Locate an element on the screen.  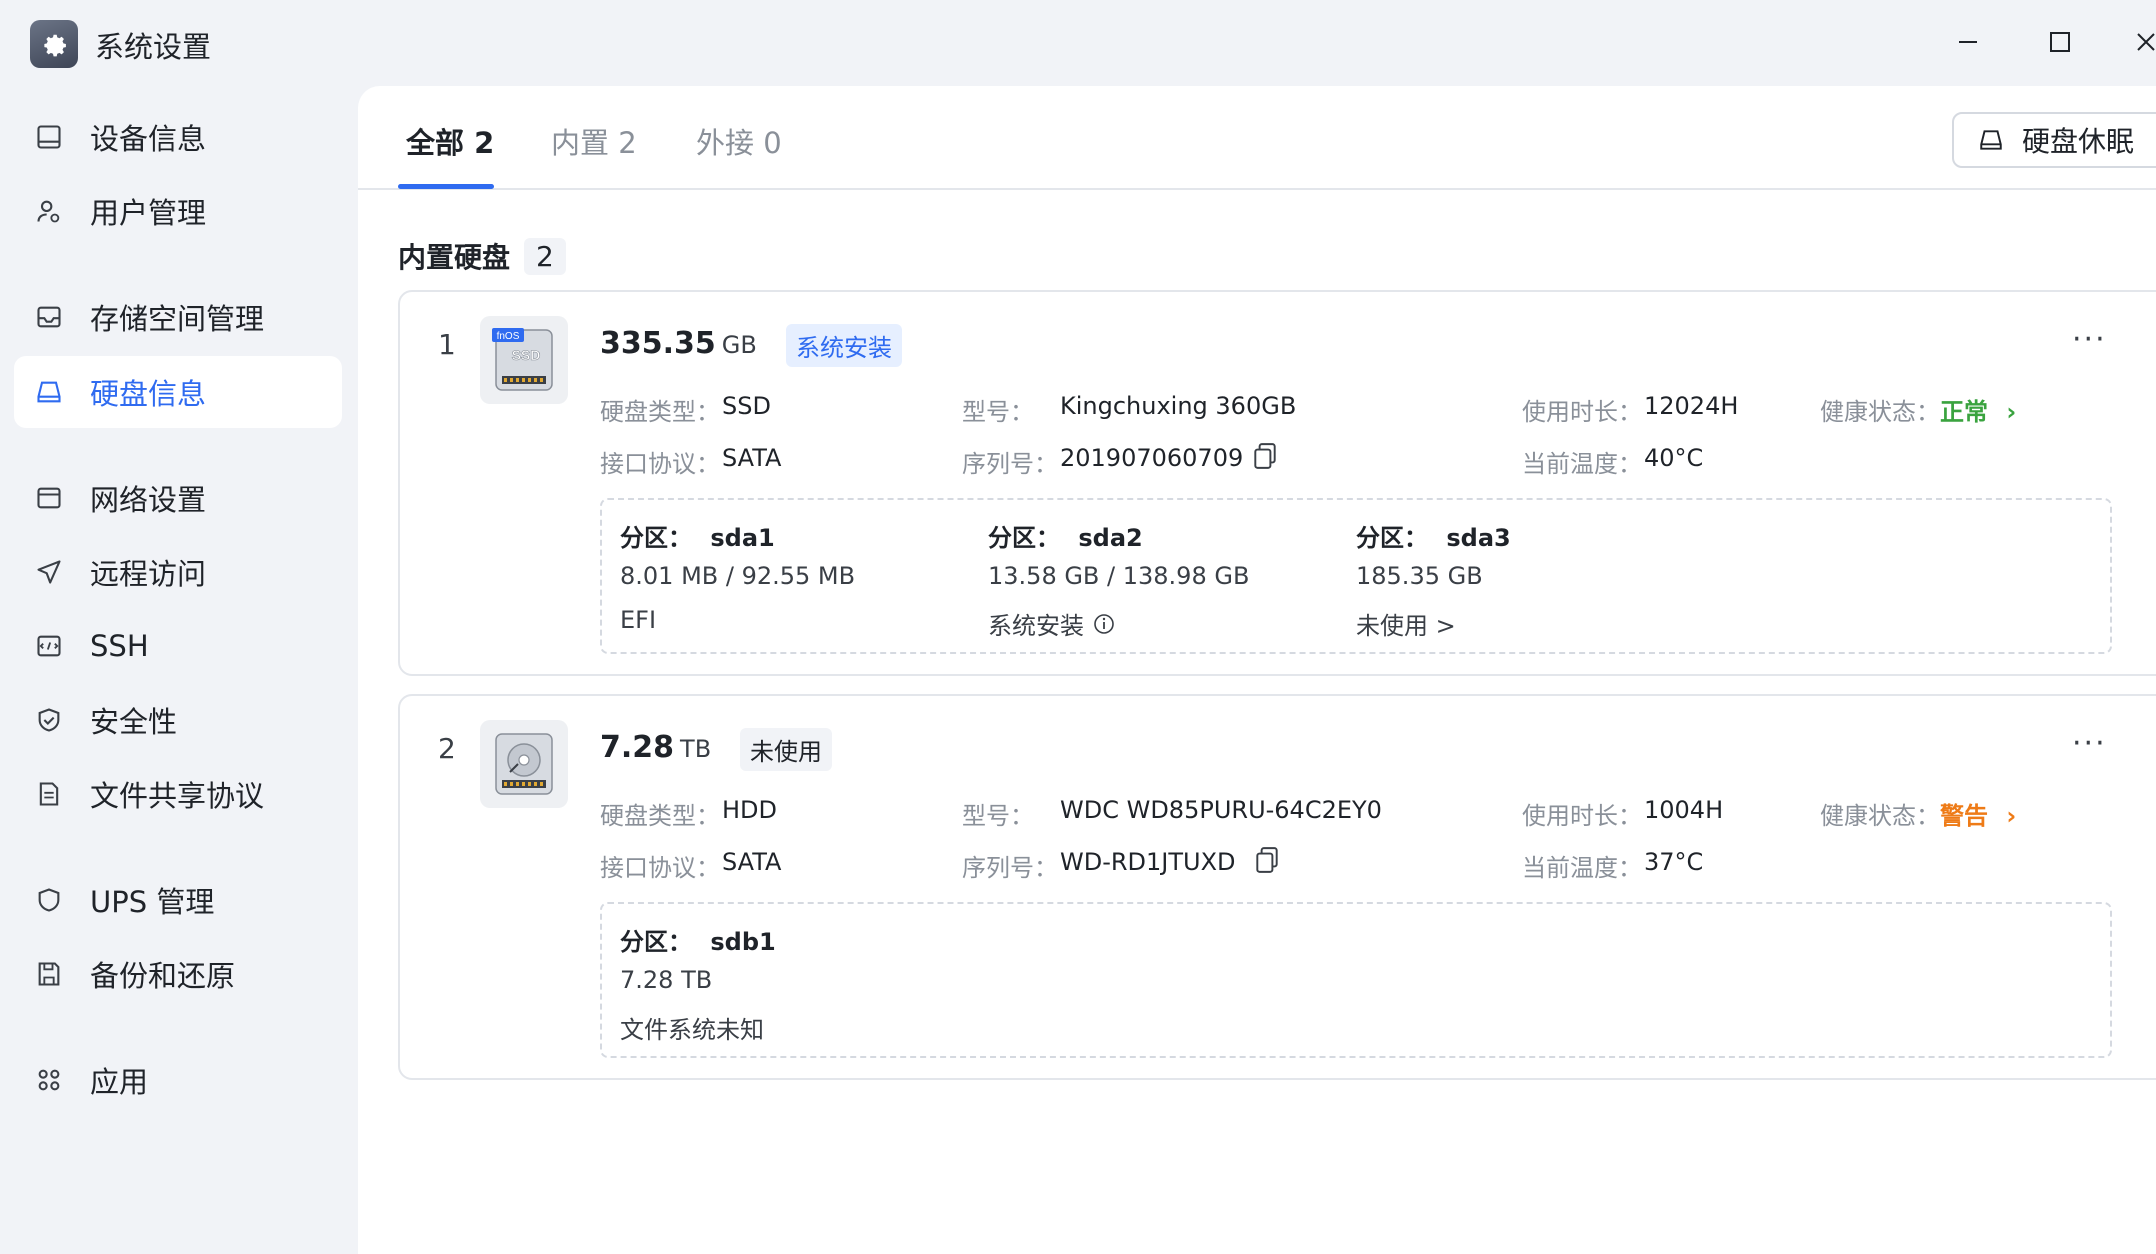
partition-list: 分区： sdb1 7.28 TB 文件系统未知 is located at coordinates (1356, 980).